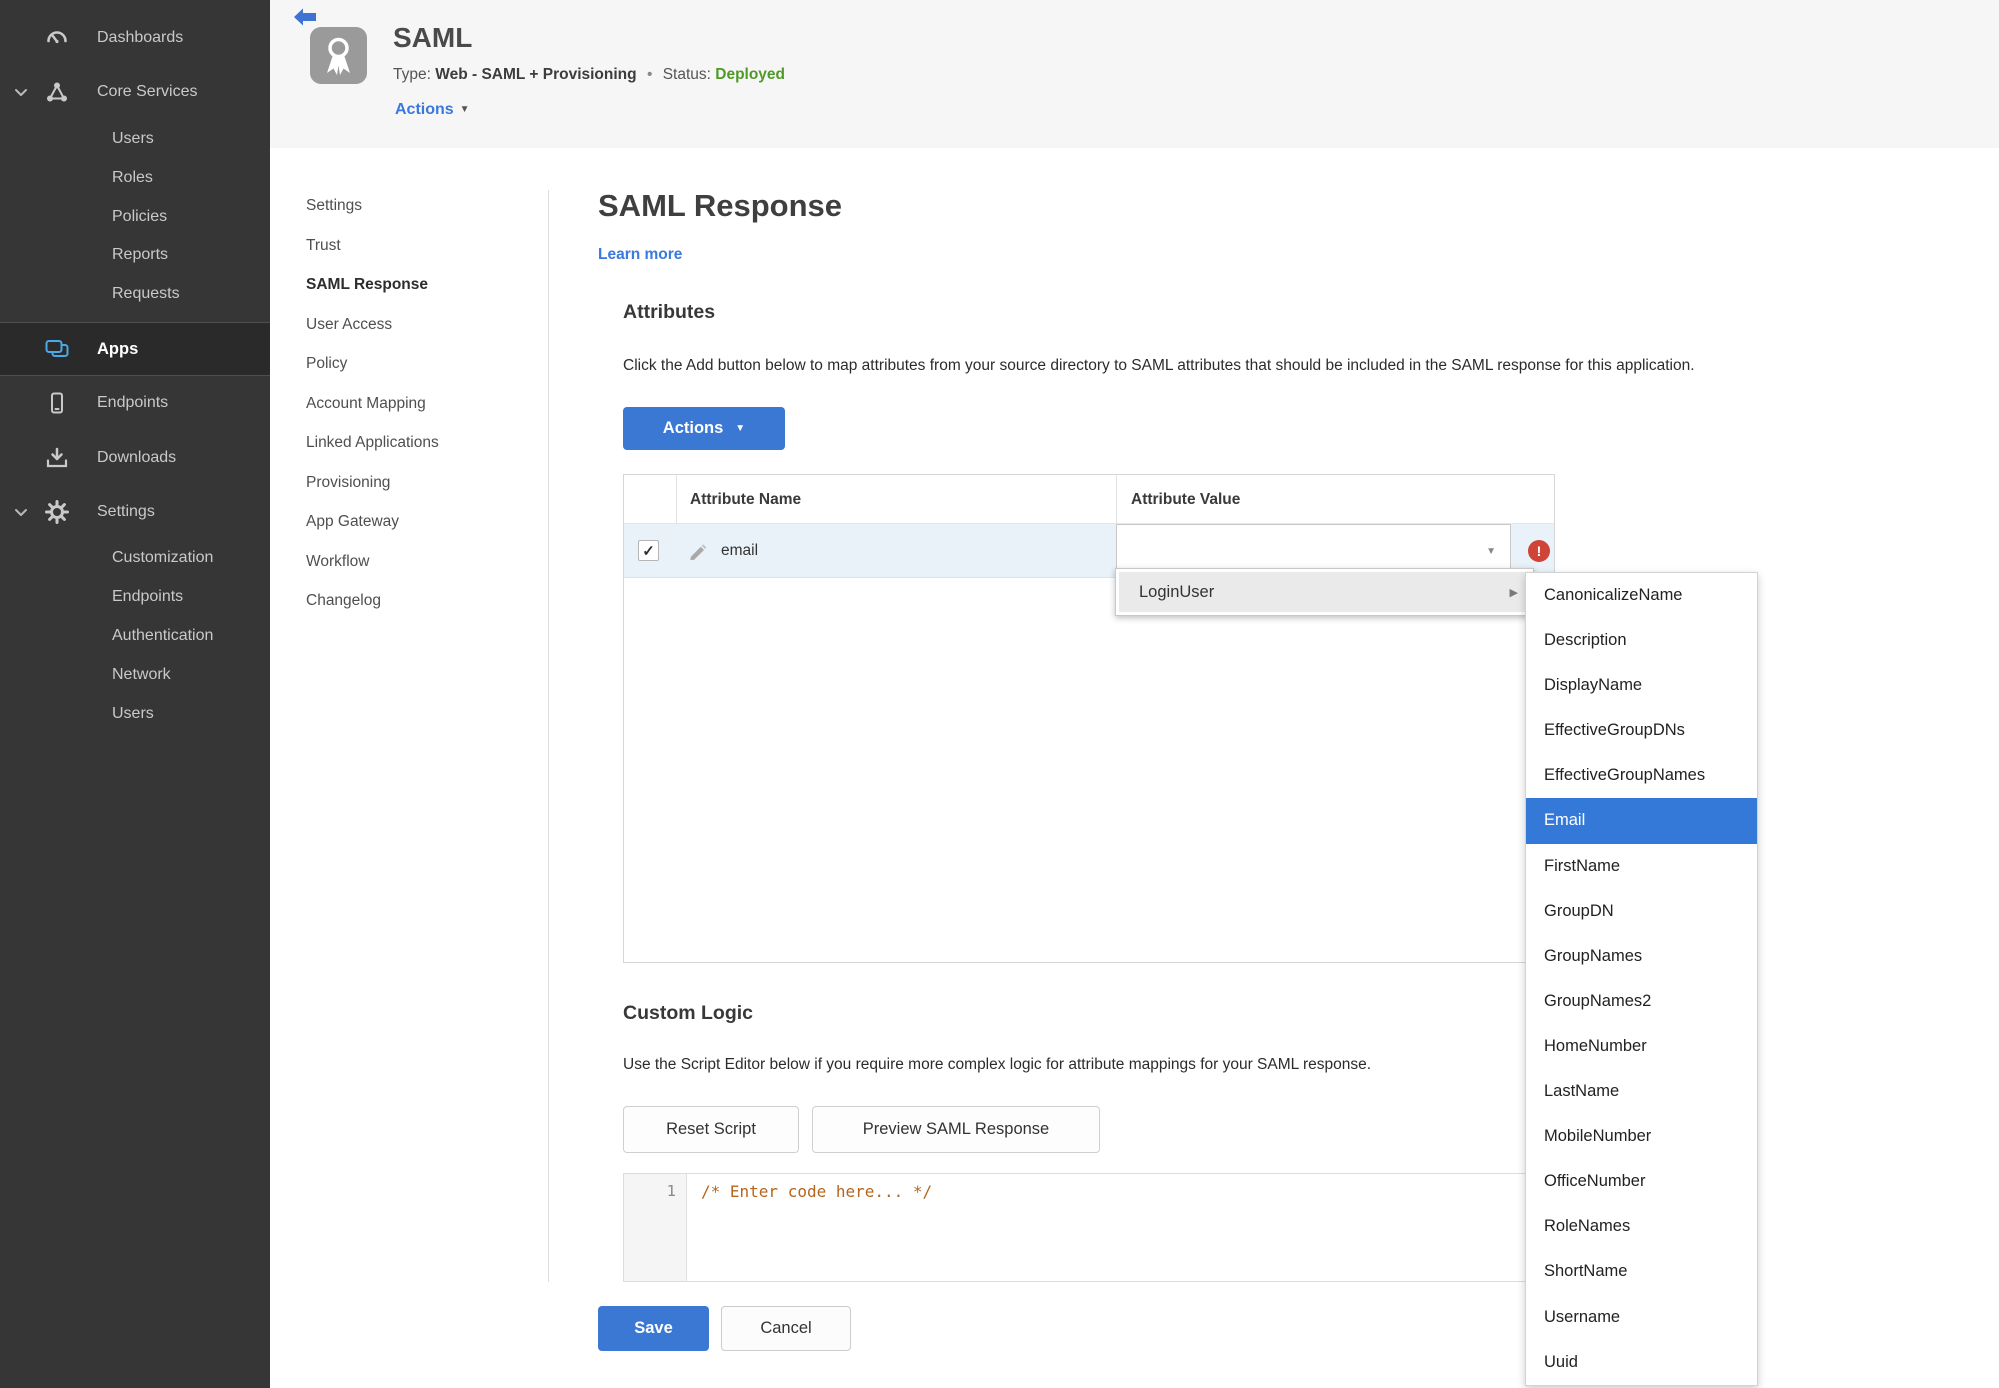 Image resolution: width=1999 pixels, height=1388 pixels. I want to click on subnav-item-app-gateway: App Gateway, so click(372, 522).